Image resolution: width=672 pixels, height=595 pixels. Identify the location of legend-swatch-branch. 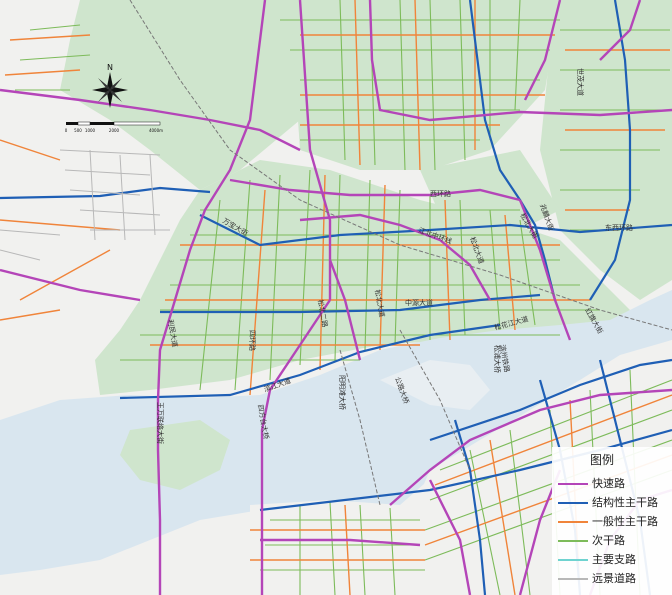
(573, 560).